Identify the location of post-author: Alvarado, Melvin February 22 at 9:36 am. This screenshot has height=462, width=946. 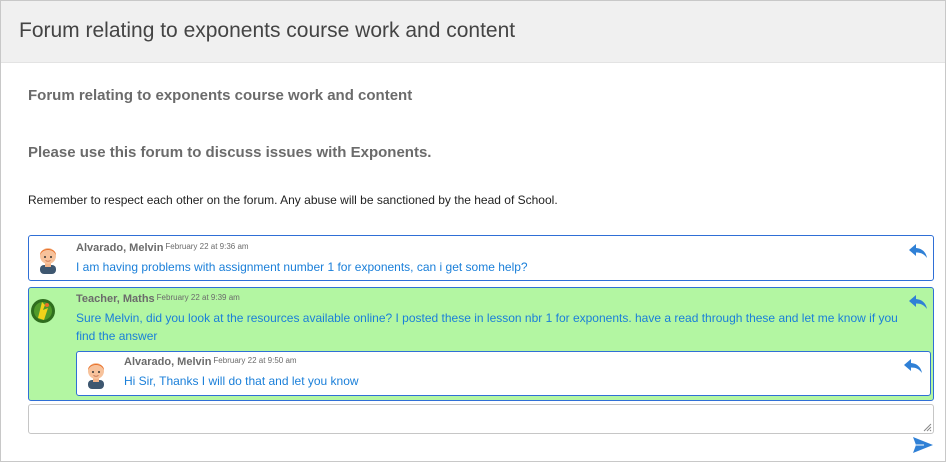
(162, 248).